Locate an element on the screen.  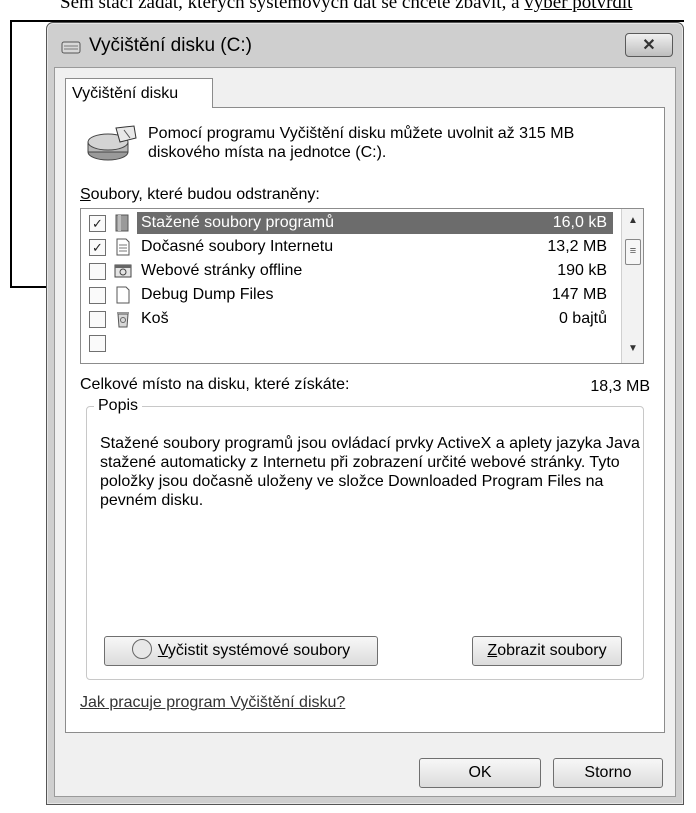
cancel-button: Storno is located at coordinates (608, 773).